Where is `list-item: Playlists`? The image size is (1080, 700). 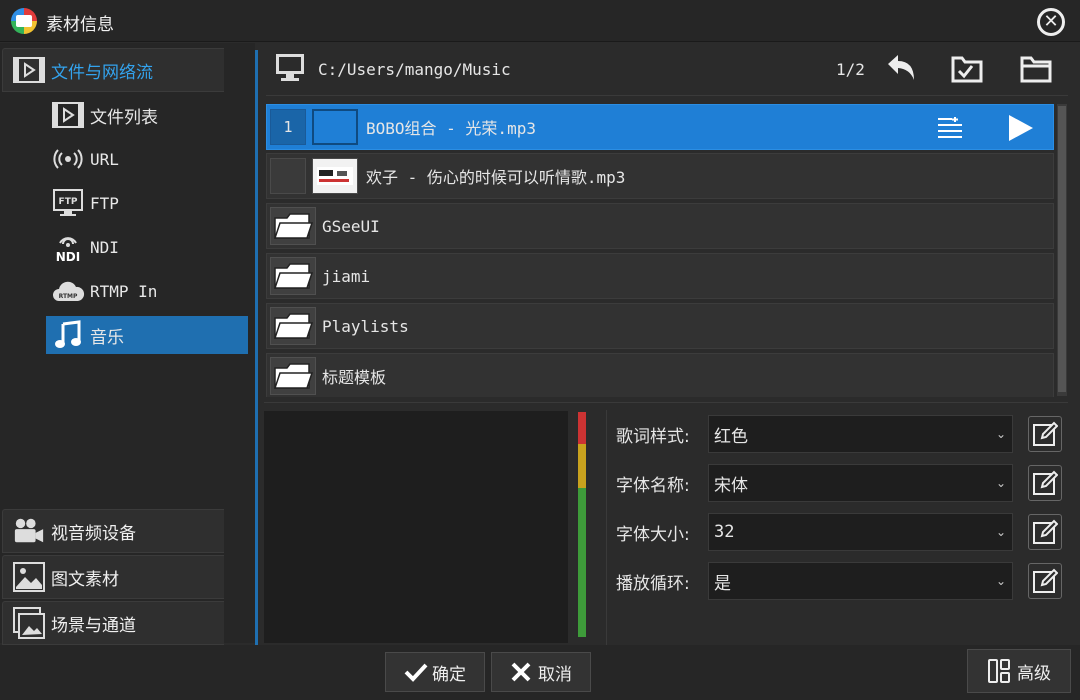 list-item: Playlists is located at coordinates (660, 326).